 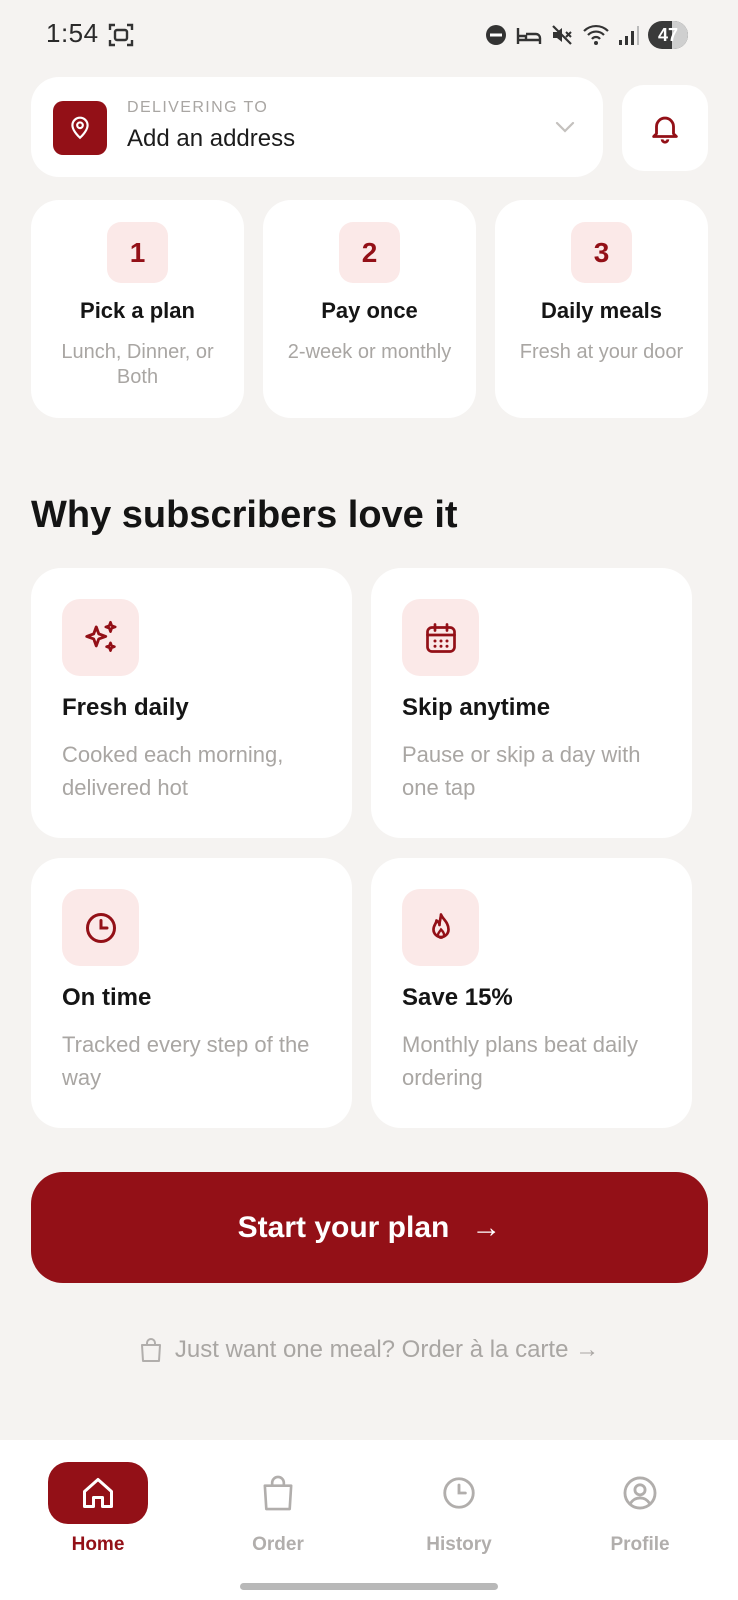 What do you see at coordinates (244, 515) in the screenshot?
I see `section-title: Why subscribers love it` at bounding box center [244, 515].